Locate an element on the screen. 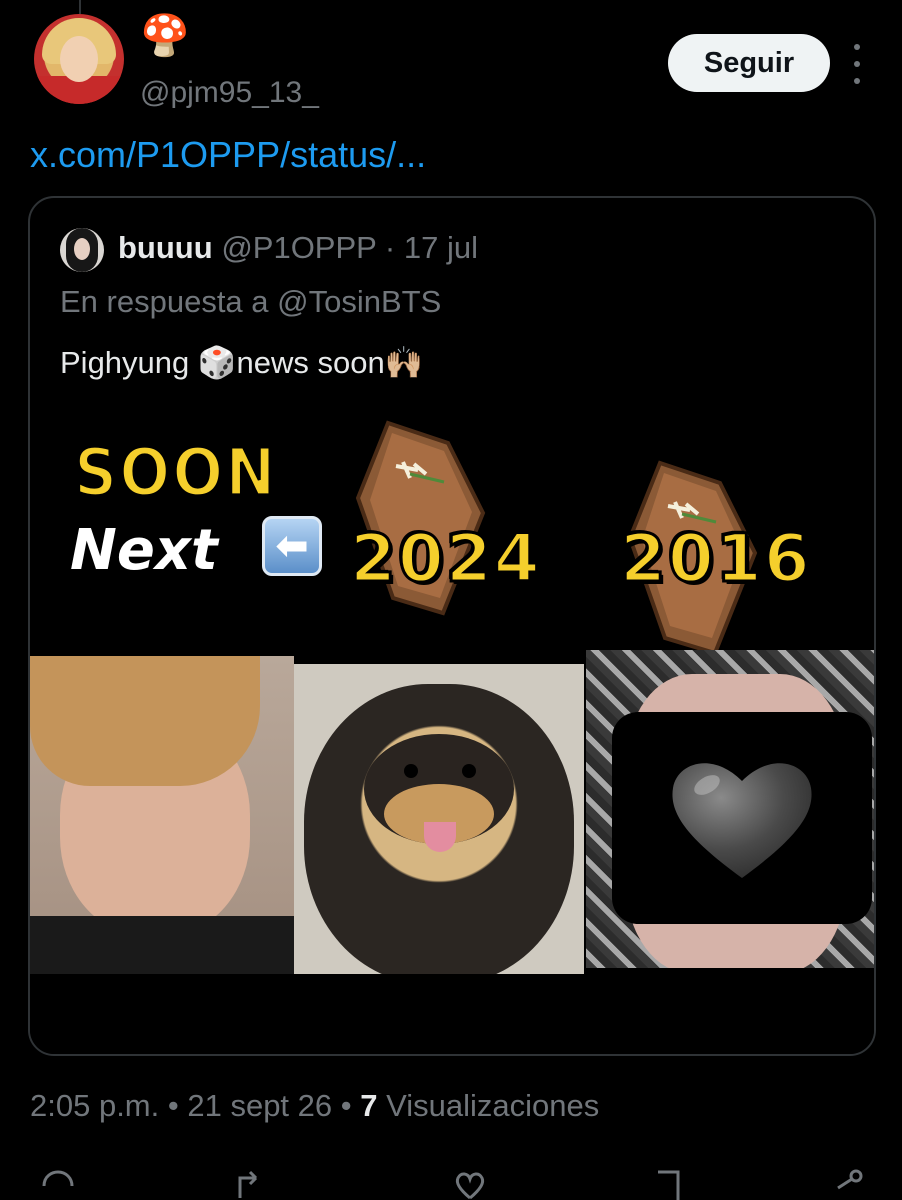  meme-photo-dog is located at coordinates (439, 819).